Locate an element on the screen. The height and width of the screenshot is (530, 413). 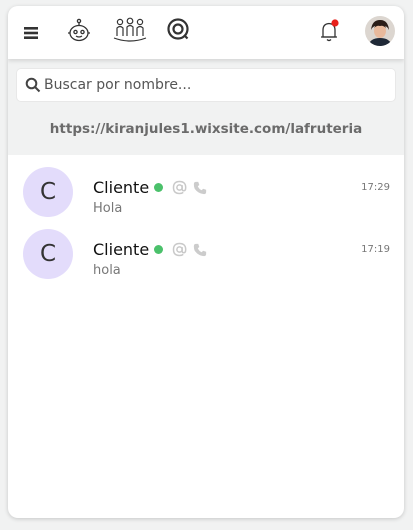
message-preview: hola is located at coordinates (107, 270).